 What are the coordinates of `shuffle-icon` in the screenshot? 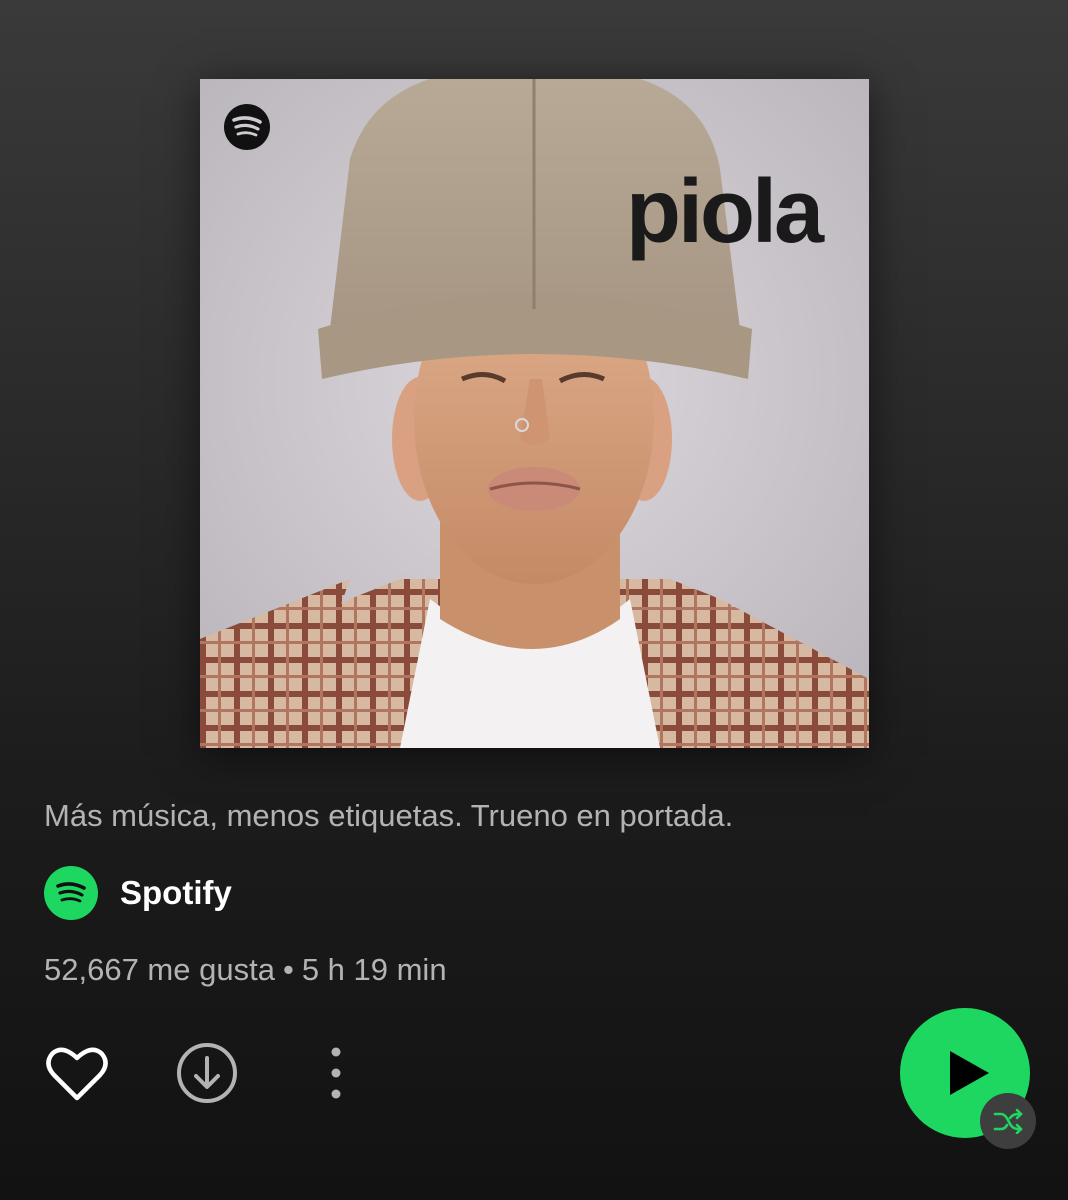 It's located at (1008, 1121).